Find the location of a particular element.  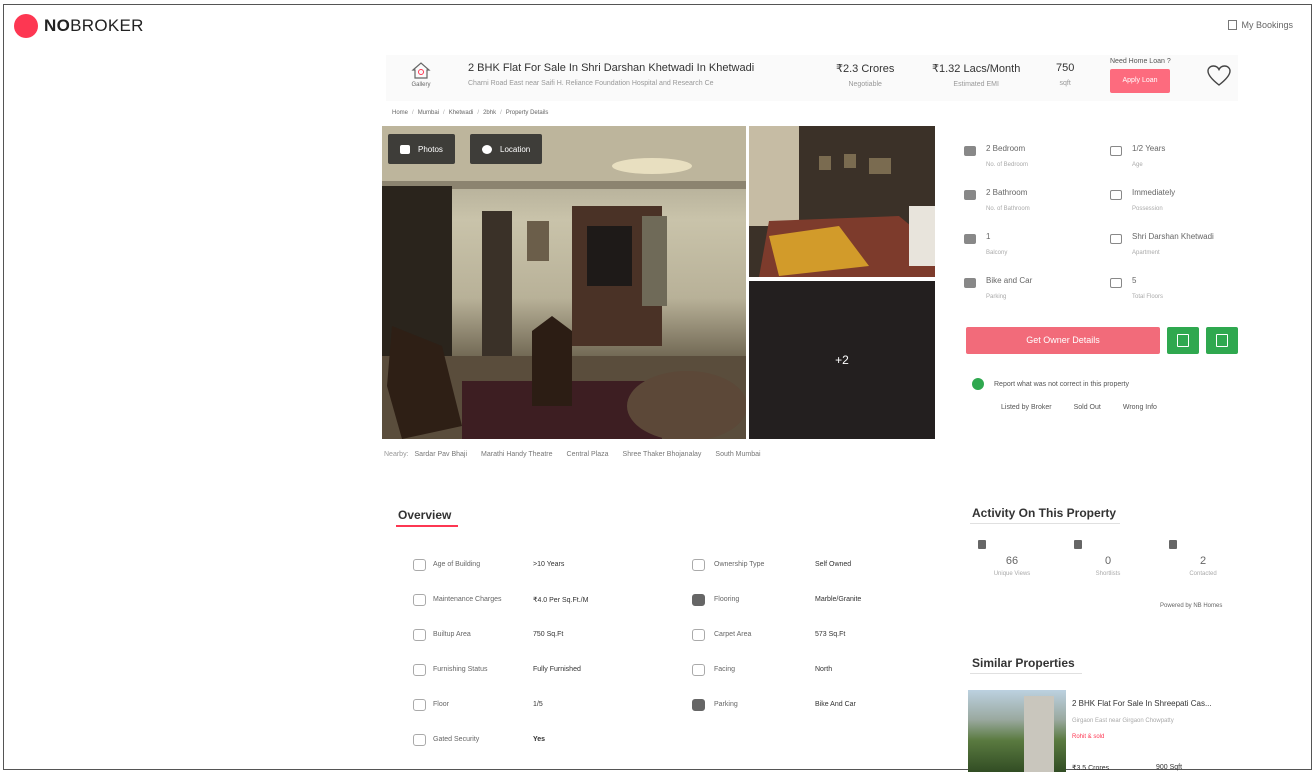

overview-label: Floor is located at coordinates (441, 704).